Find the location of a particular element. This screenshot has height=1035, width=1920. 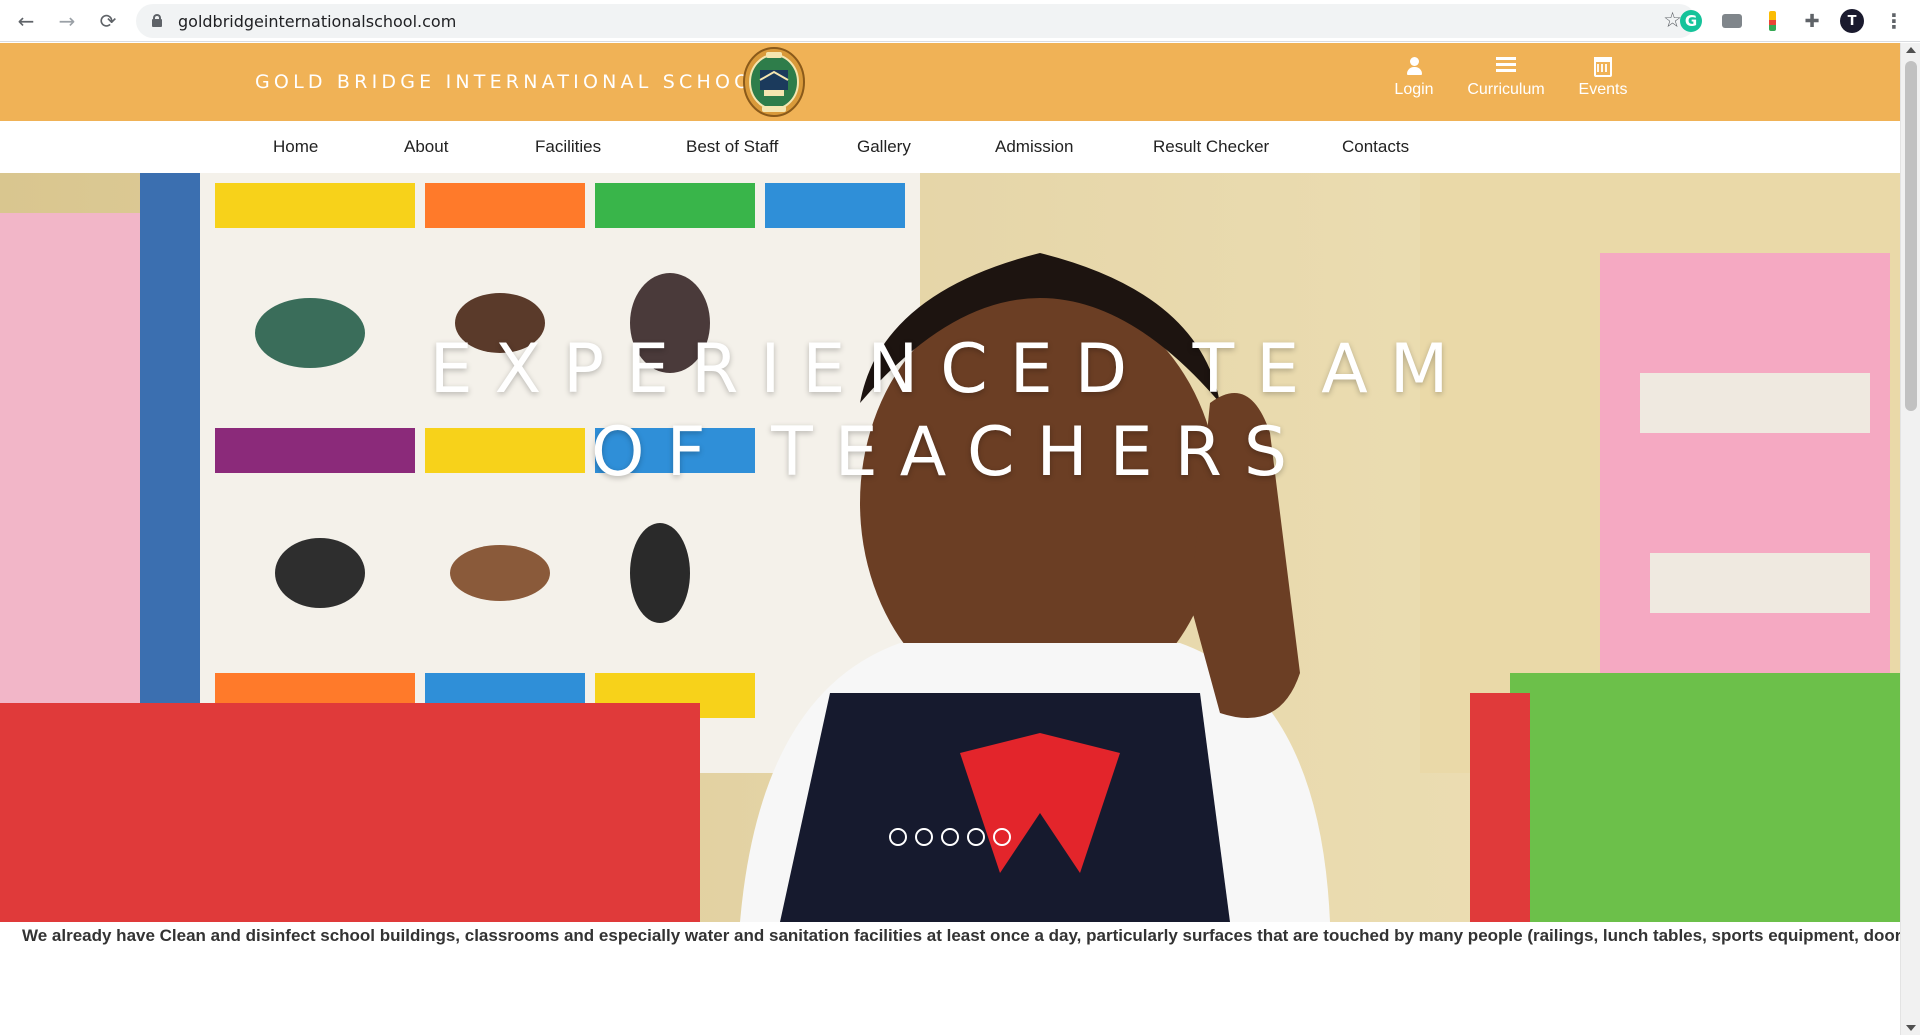

login-link: Login is located at coordinates (1414, 78).